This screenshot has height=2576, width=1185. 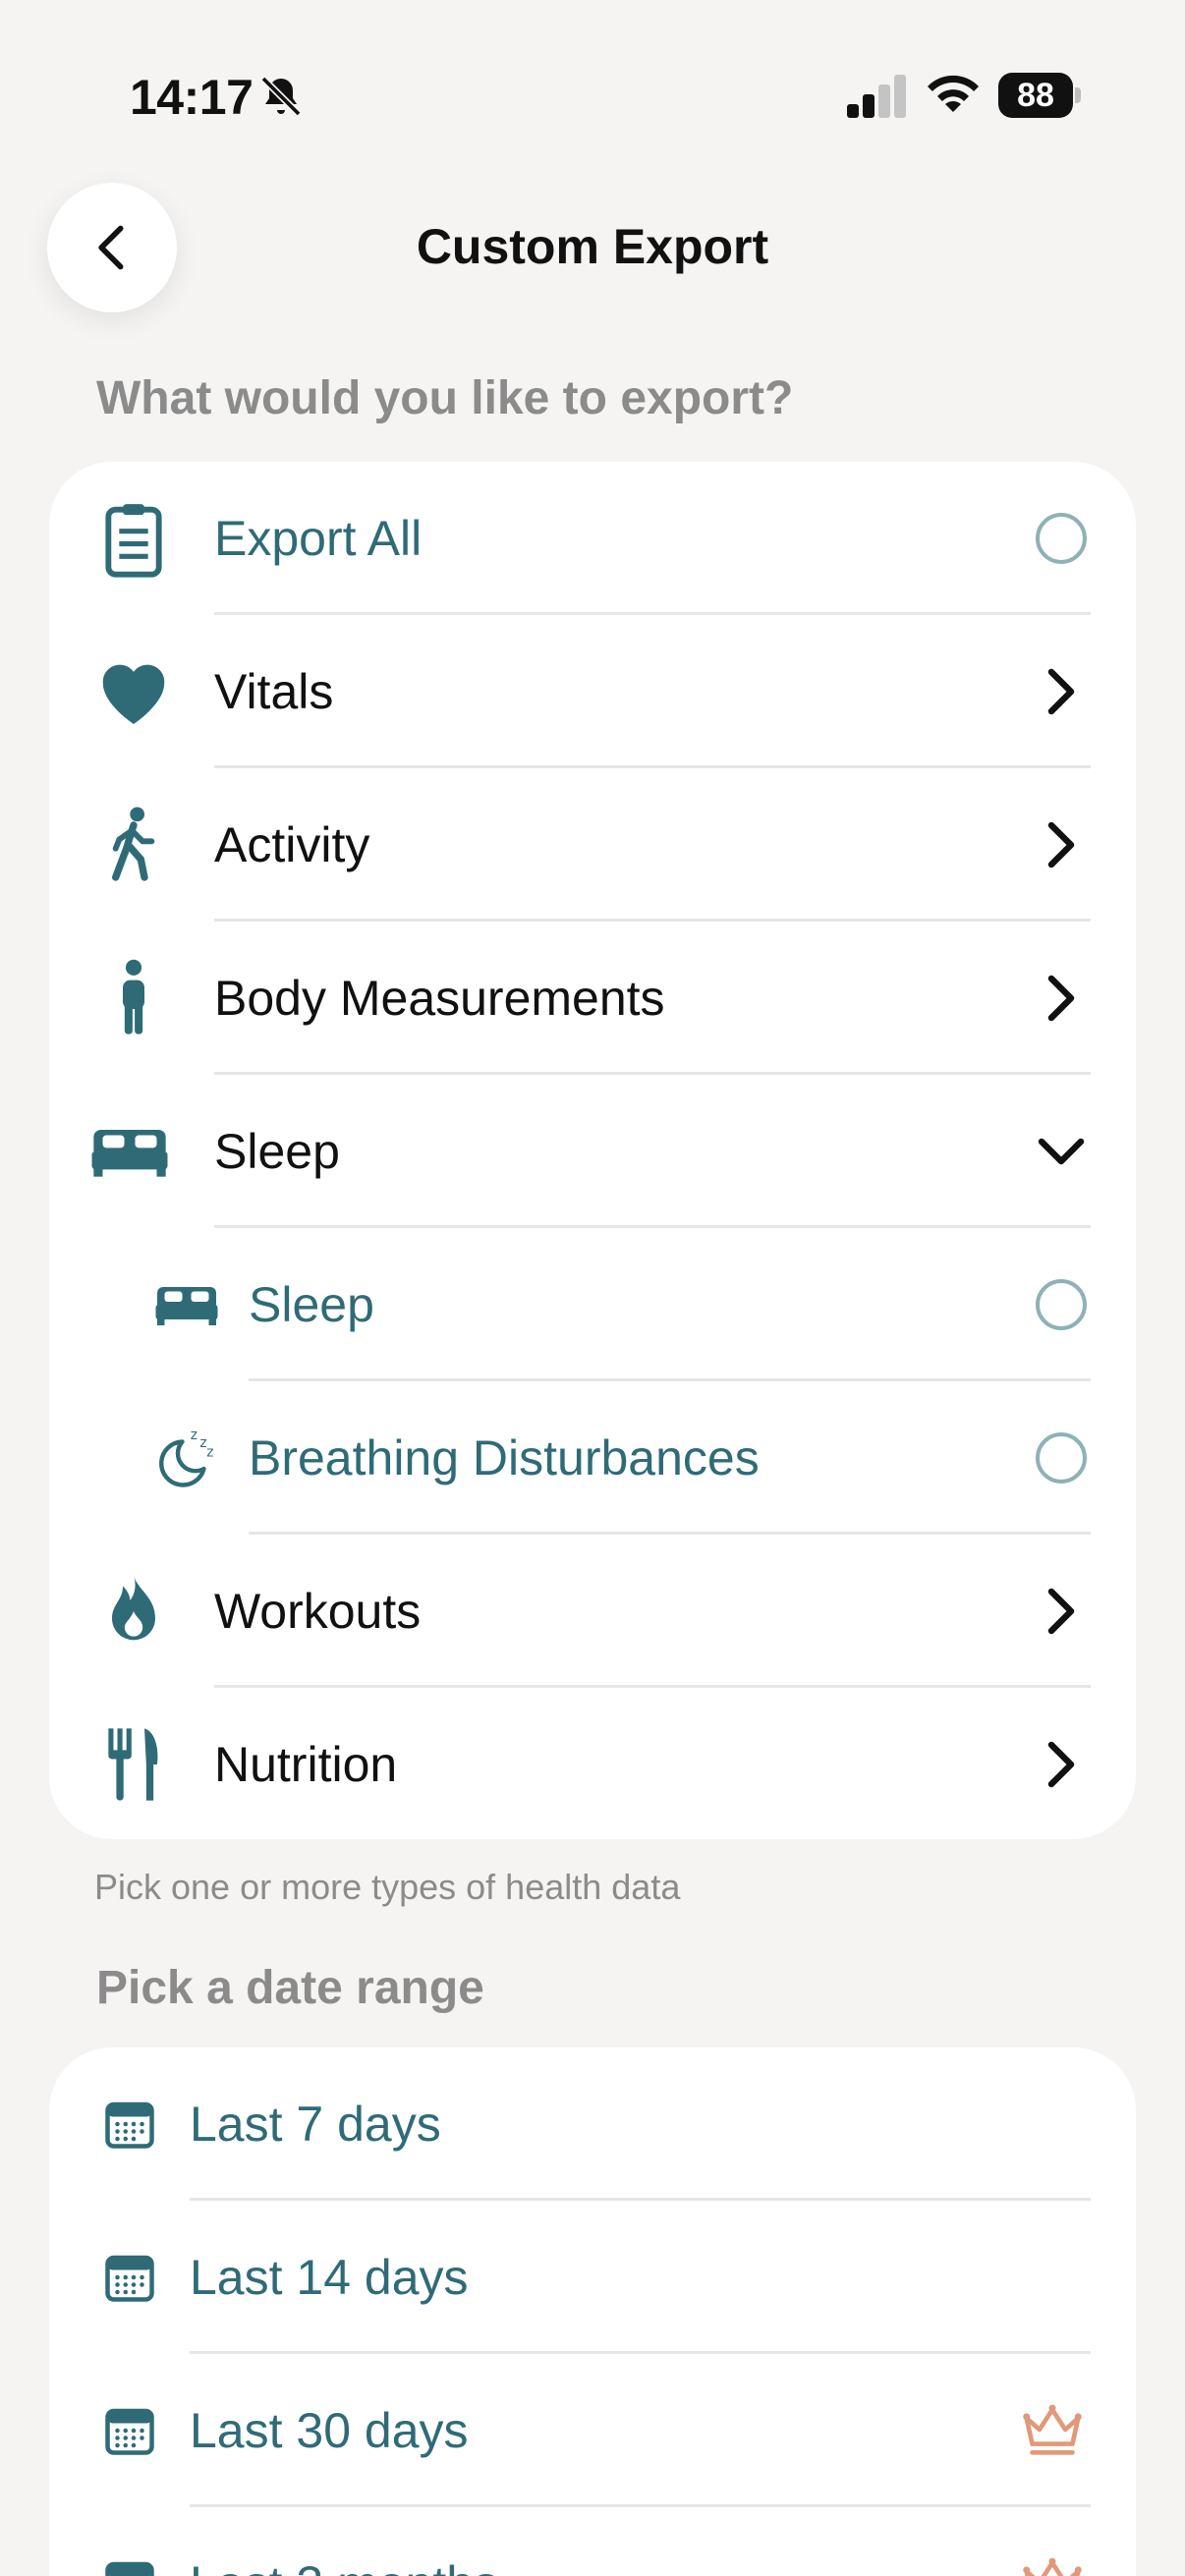 I want to click on row-last-3-months: Last 3 months, so click(x=592, y=2541).